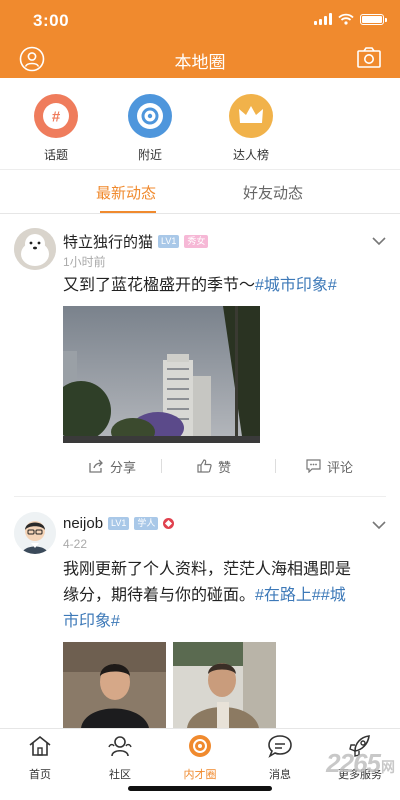 This screenshot has height=800, width=400. What do you see at coordinates (313, 466) in the screenshot?
I see `comment-icon` at bounding box center [313, 466].